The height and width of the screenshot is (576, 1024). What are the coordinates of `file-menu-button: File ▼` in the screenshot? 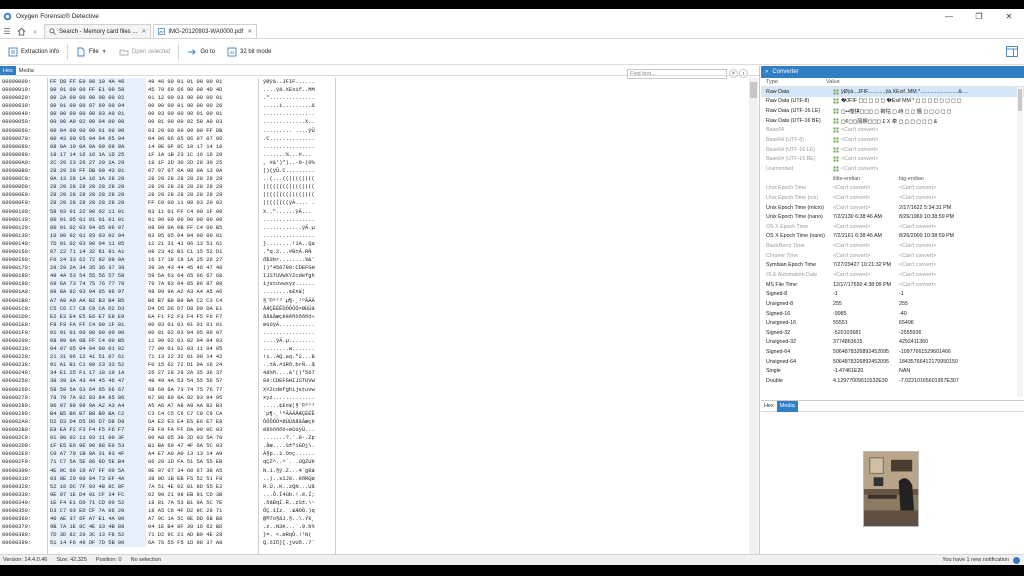 It's located at (91, 52).